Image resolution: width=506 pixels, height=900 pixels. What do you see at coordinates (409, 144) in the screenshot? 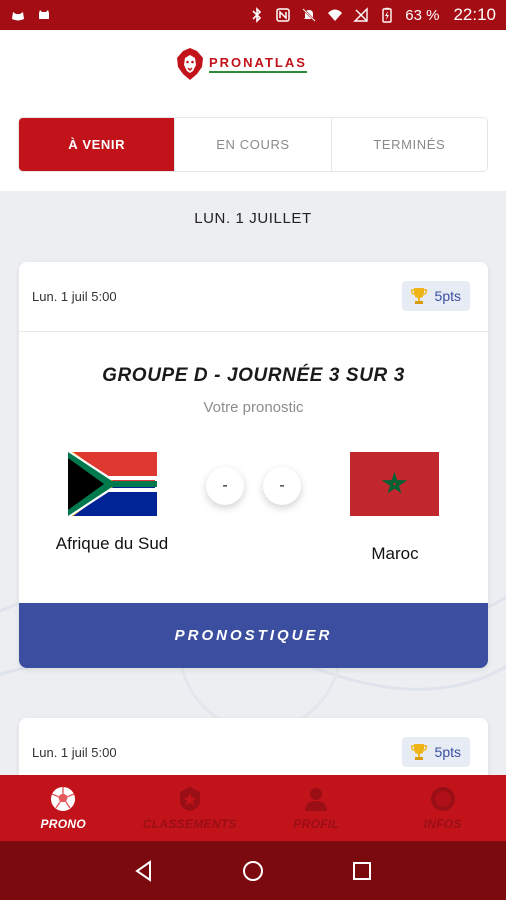
I see `tab-finished: TERMINÉS` at bounding box center [409, 144].